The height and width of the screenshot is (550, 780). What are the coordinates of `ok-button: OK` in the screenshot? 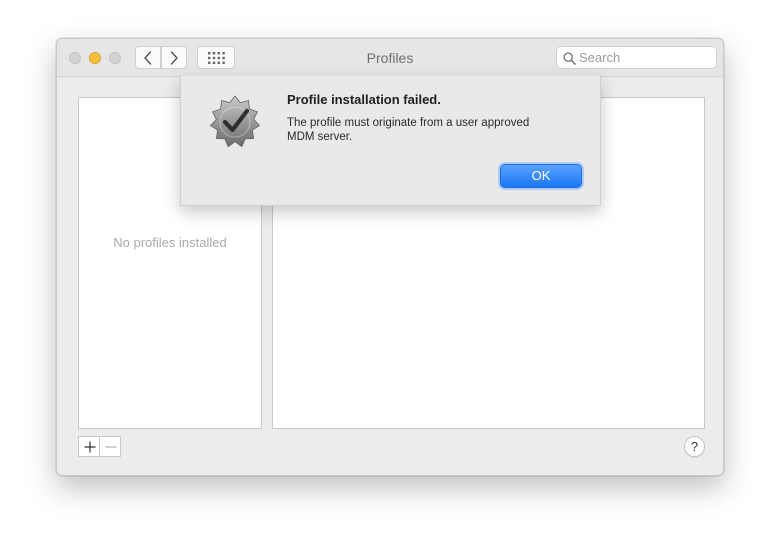 It's located at (541, 176).